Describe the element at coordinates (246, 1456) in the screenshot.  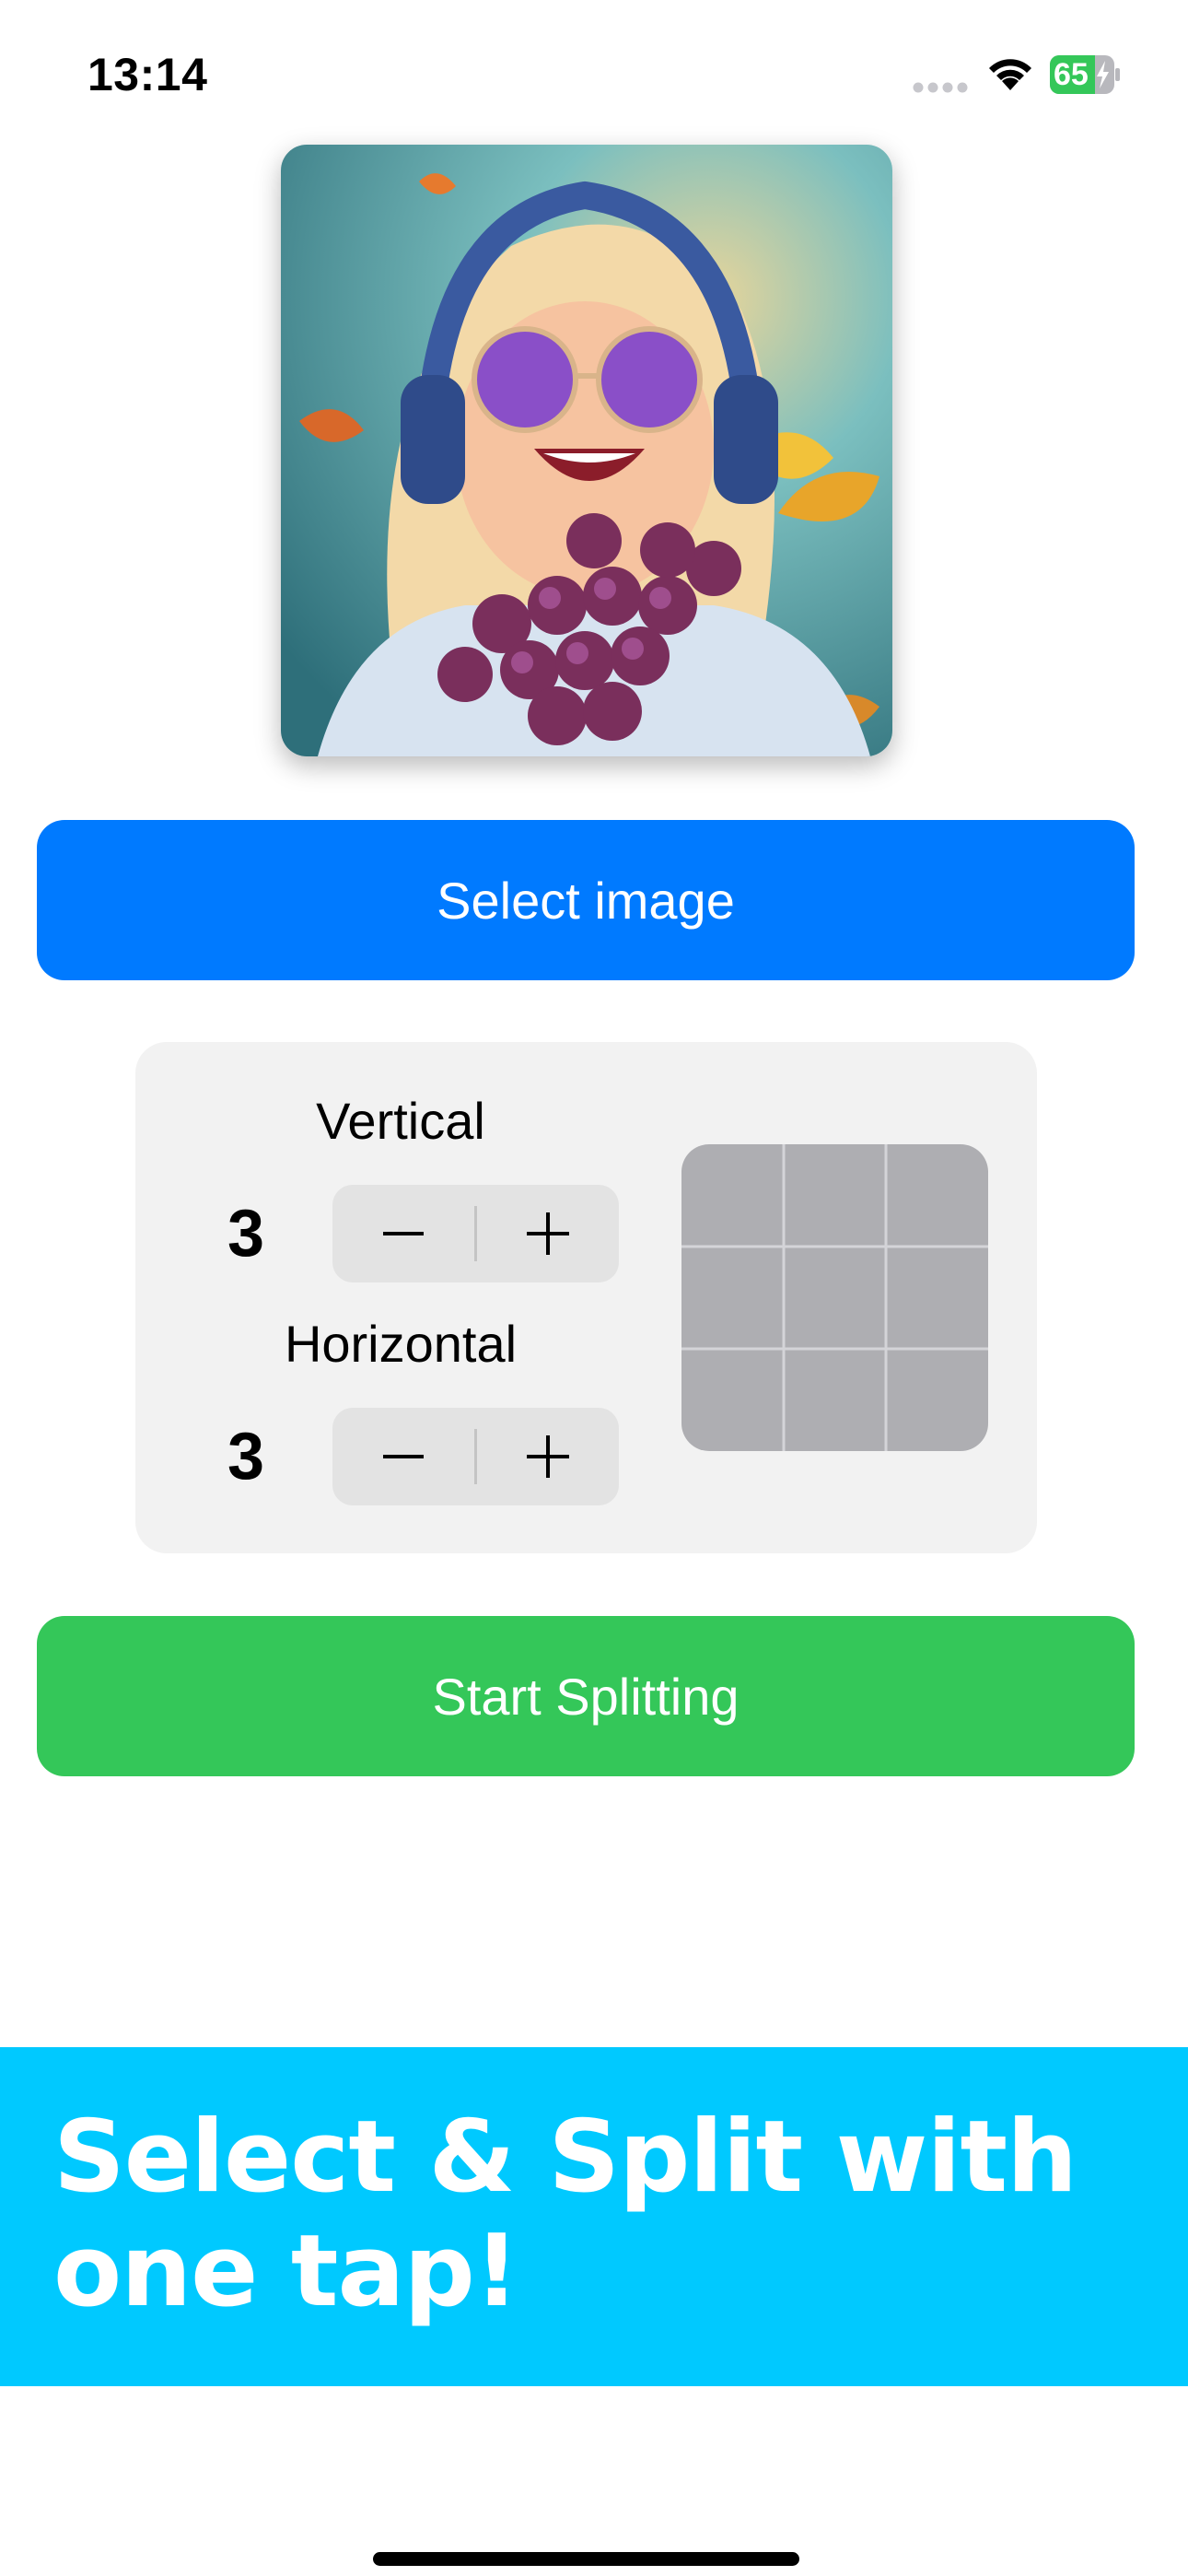
I see `horizontal-count: 3` at that location.